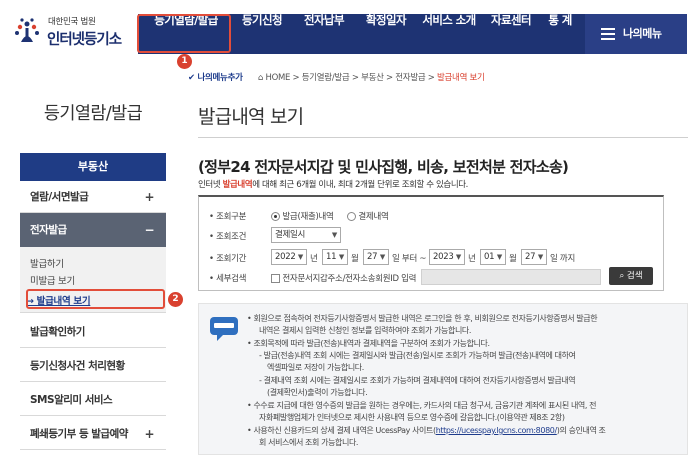 This screenshot has width=698, height=459. Describe the element at coordinates (622, 276) in the screenshot. I see `search-icon: ⌕` at that location.